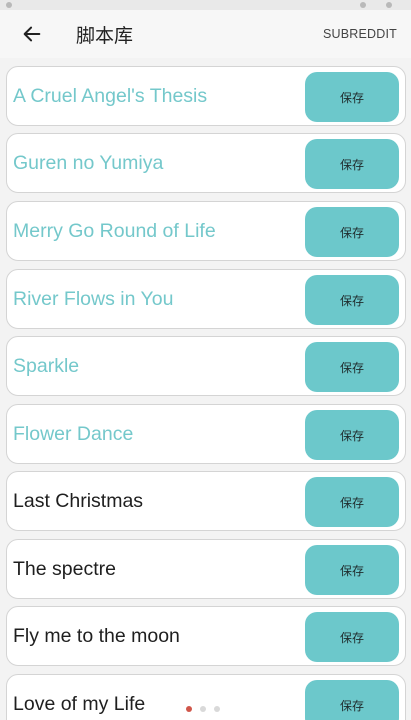 Image resolution: width=411 pixels, height=720 pixels. I want to click on page-indicator, so click(203, 709).